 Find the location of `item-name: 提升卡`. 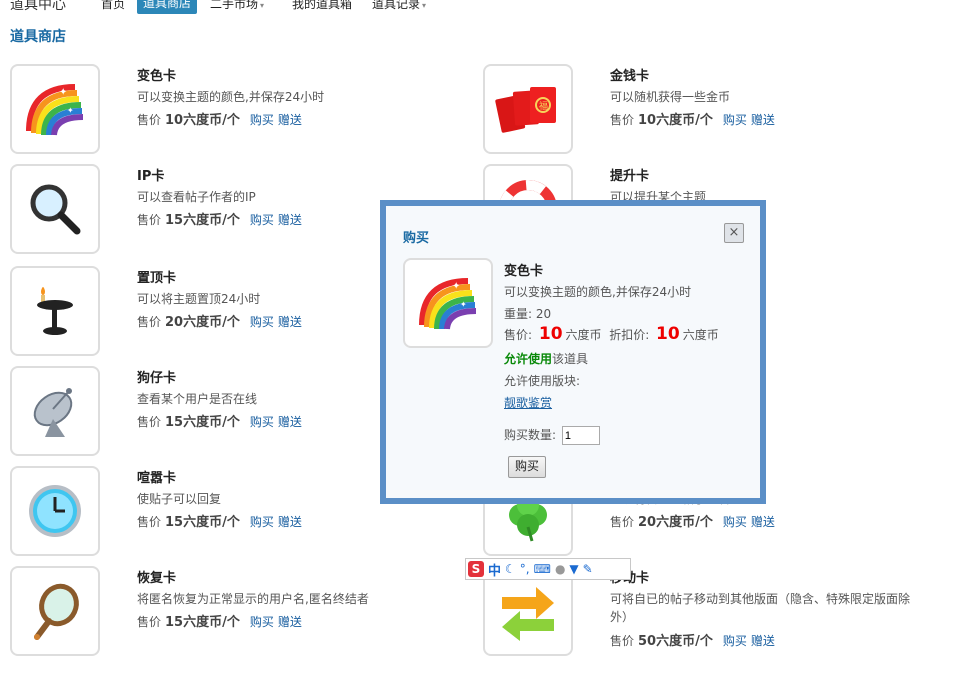

item-name: 提升卡 is located at coordinates (630, 176).